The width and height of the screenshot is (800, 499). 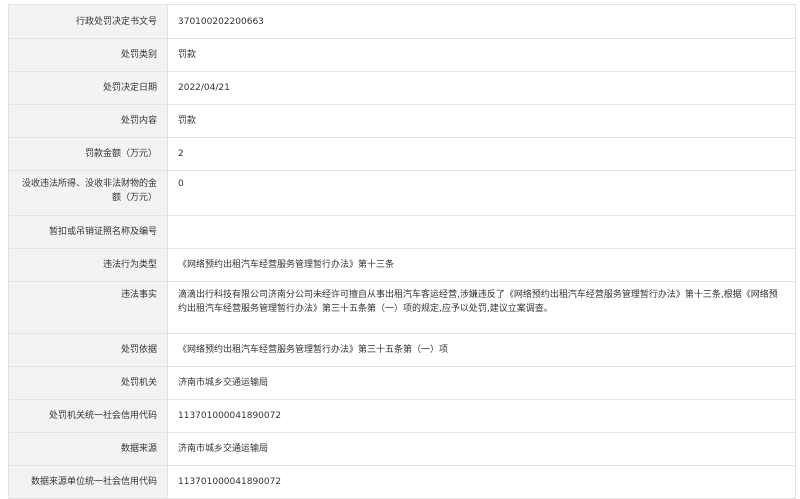 I want to click on table-row: 没收违法所得、没收非法财物的金额（万元） 0, so click(x=402, y=193).